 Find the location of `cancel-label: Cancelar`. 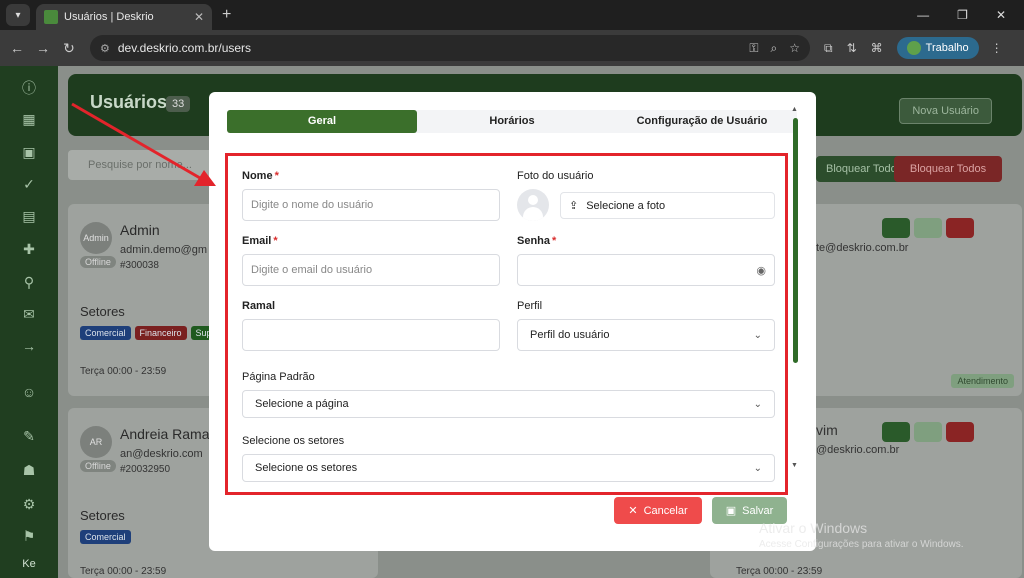

cancel-label: Cancelar is located at coordinates (665, 510).